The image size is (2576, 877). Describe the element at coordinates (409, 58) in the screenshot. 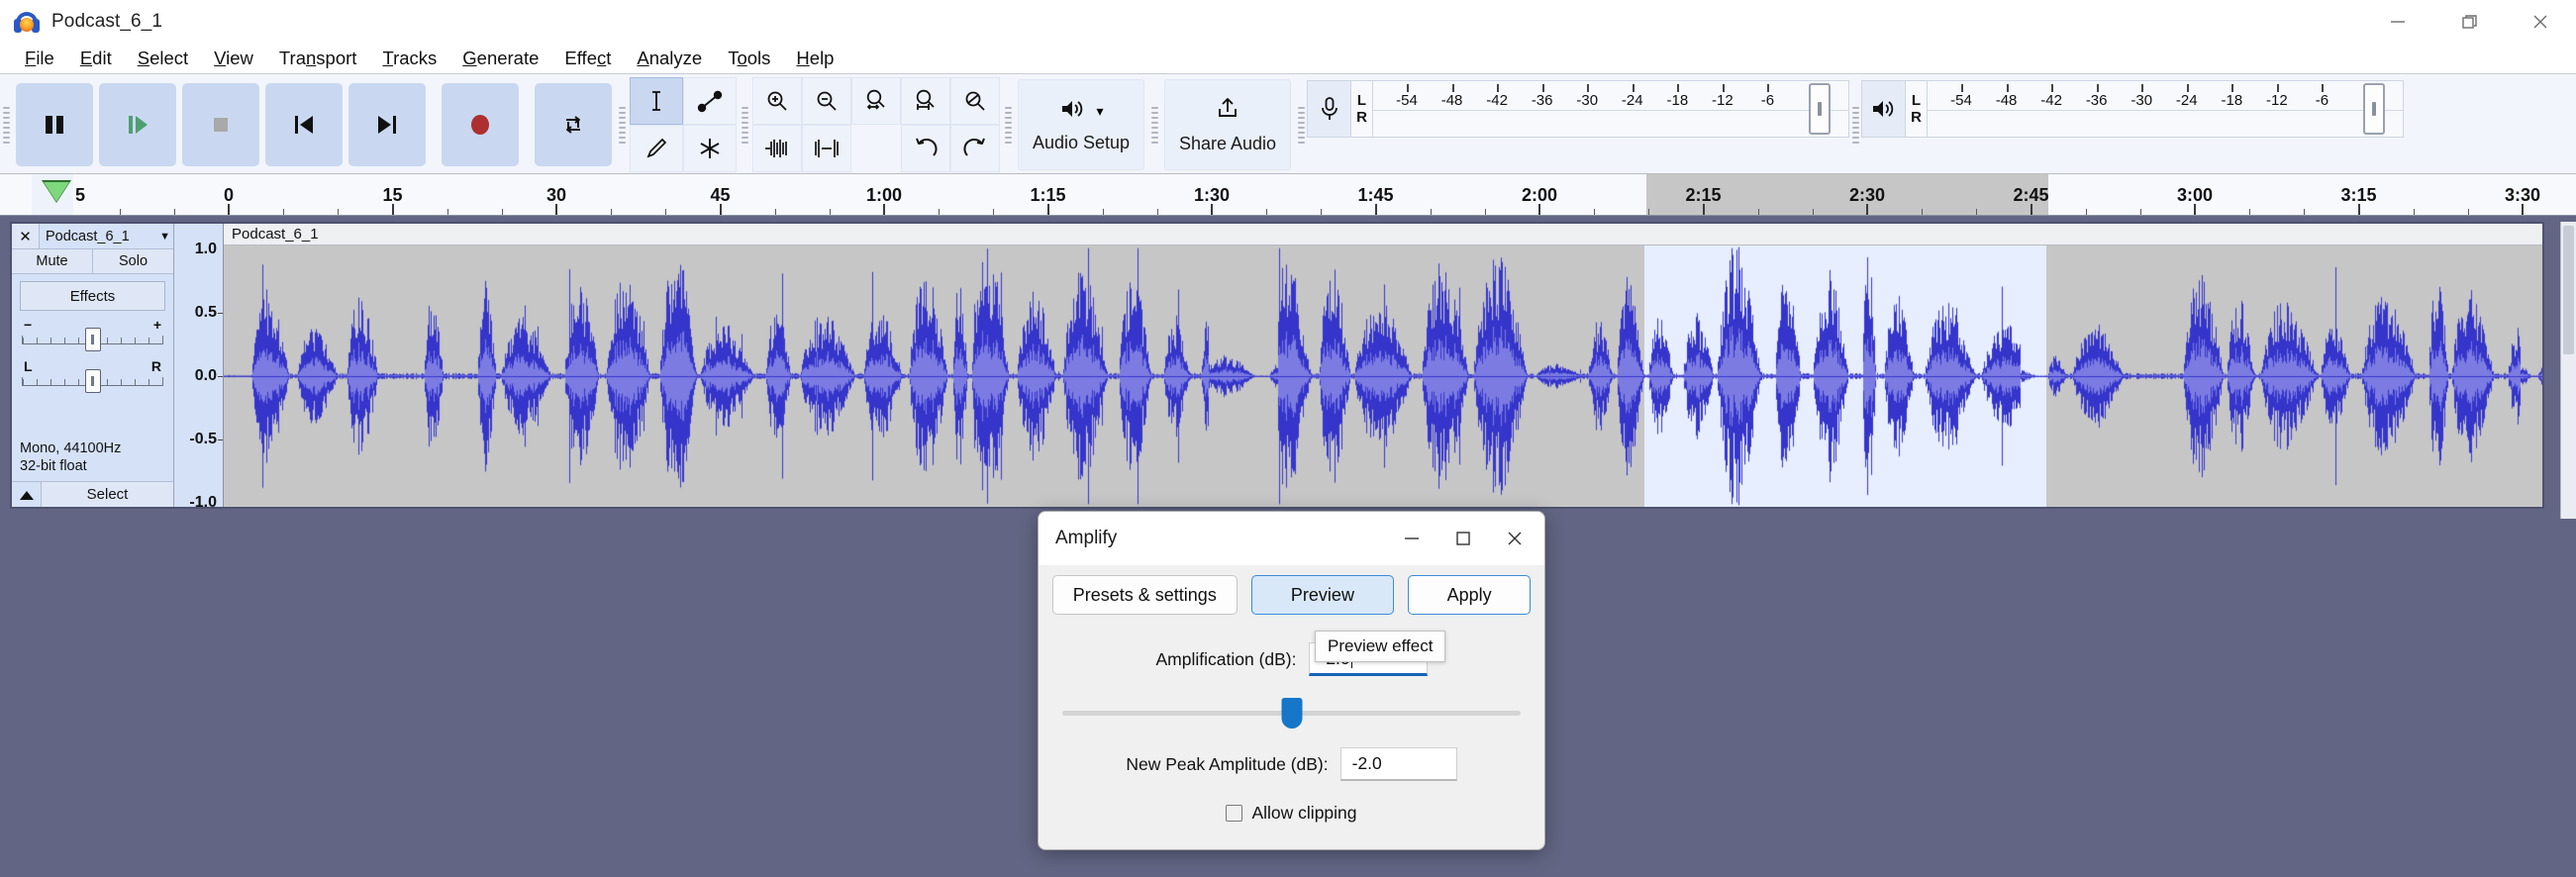

I see `menu-item-tracks: Tracks` at that location.